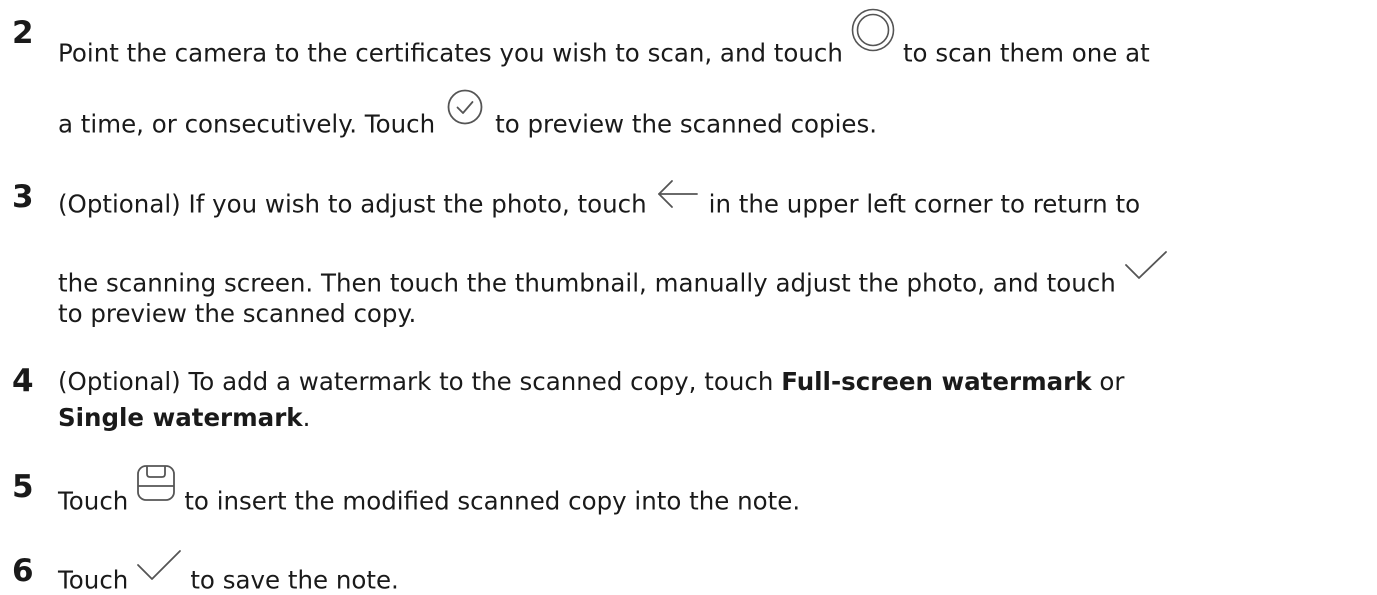 The width and height of the screenshot is (1377, 595). Describe the element at coordinates (247, 124) in the screenshot. I see `step-text: a time, or consecutively. Touch` at that location.